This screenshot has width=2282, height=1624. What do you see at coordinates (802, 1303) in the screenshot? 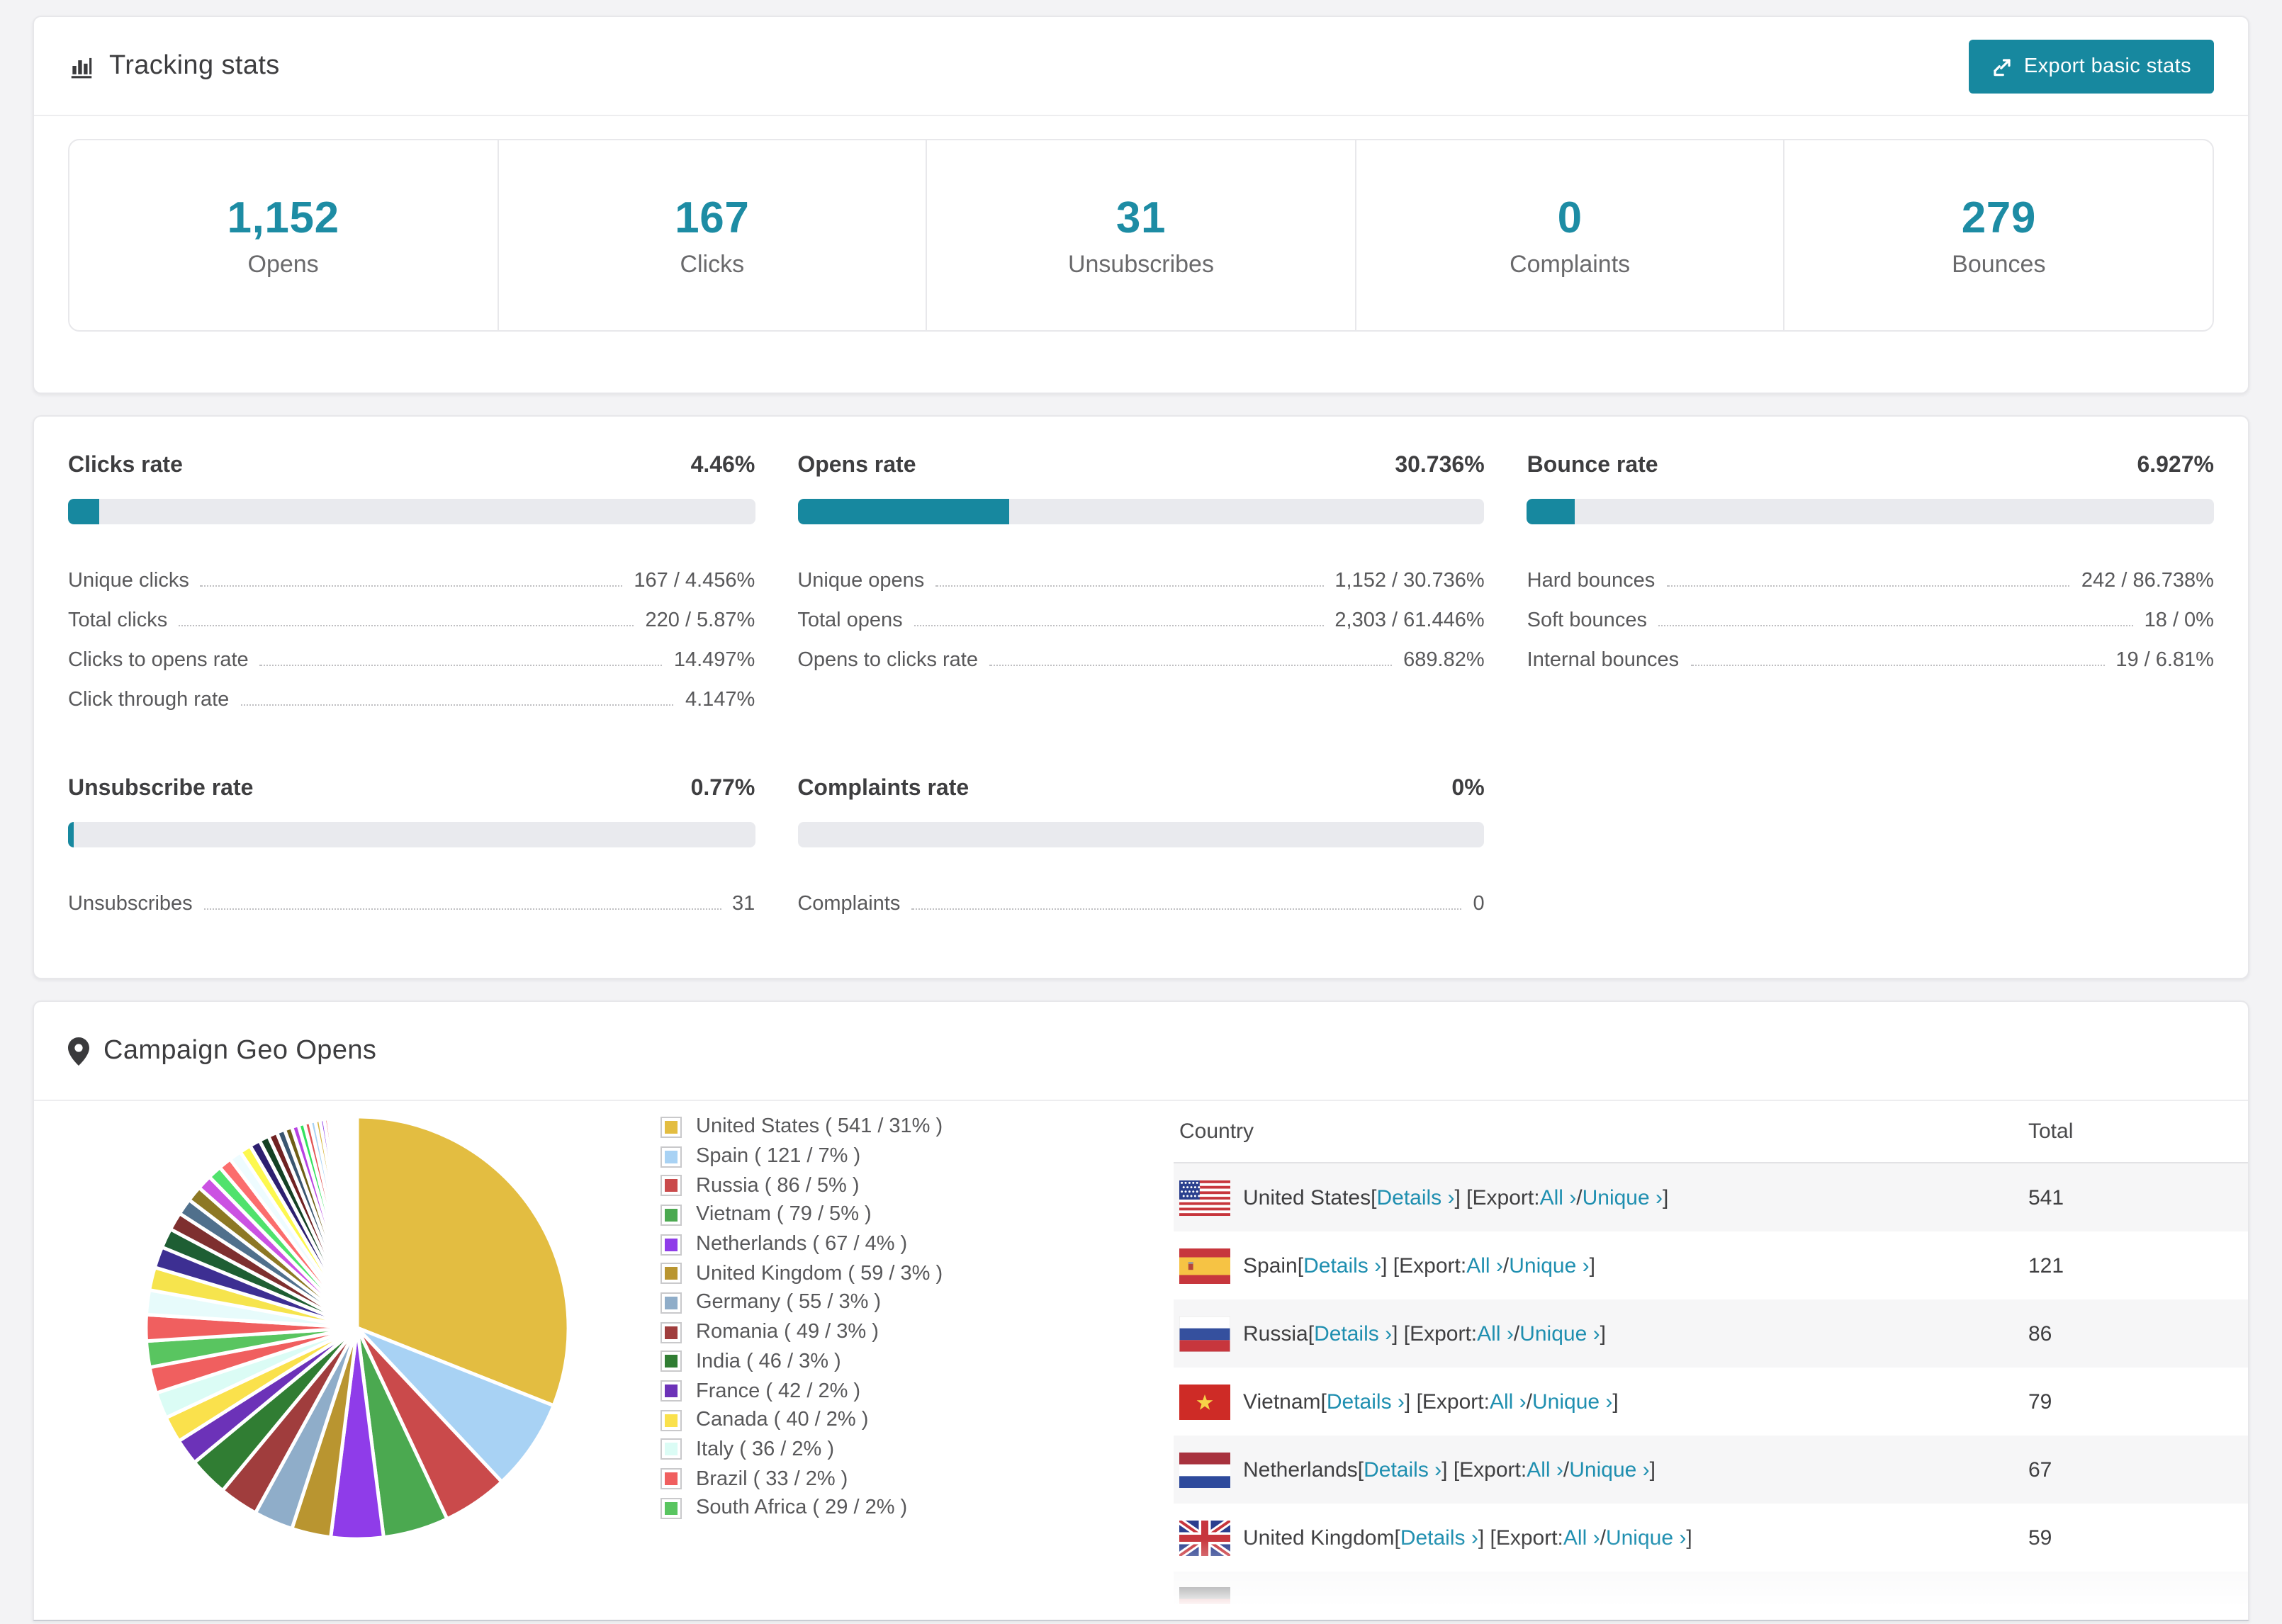
I see `legend-item-germany: Germany ( 55 / 3% )` at bounding box center [802, 1303].